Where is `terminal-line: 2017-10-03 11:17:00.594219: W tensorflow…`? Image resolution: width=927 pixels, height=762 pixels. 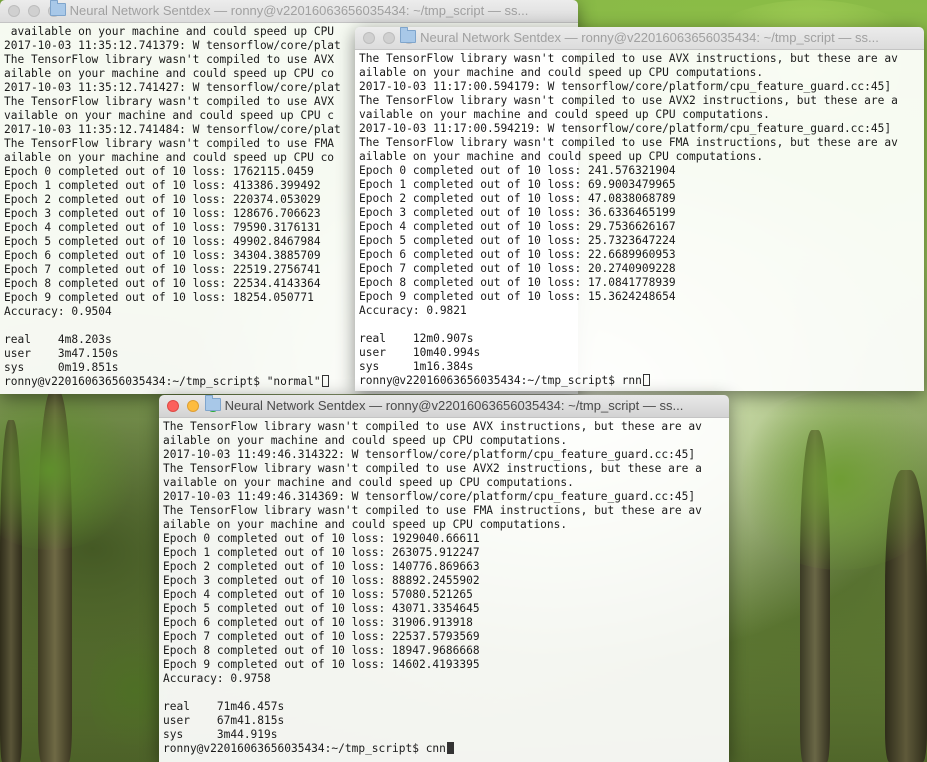 terminal-line: 2017-10-03 11:17:00.594219: W tensorflow… is located at coordinates (625, 128).